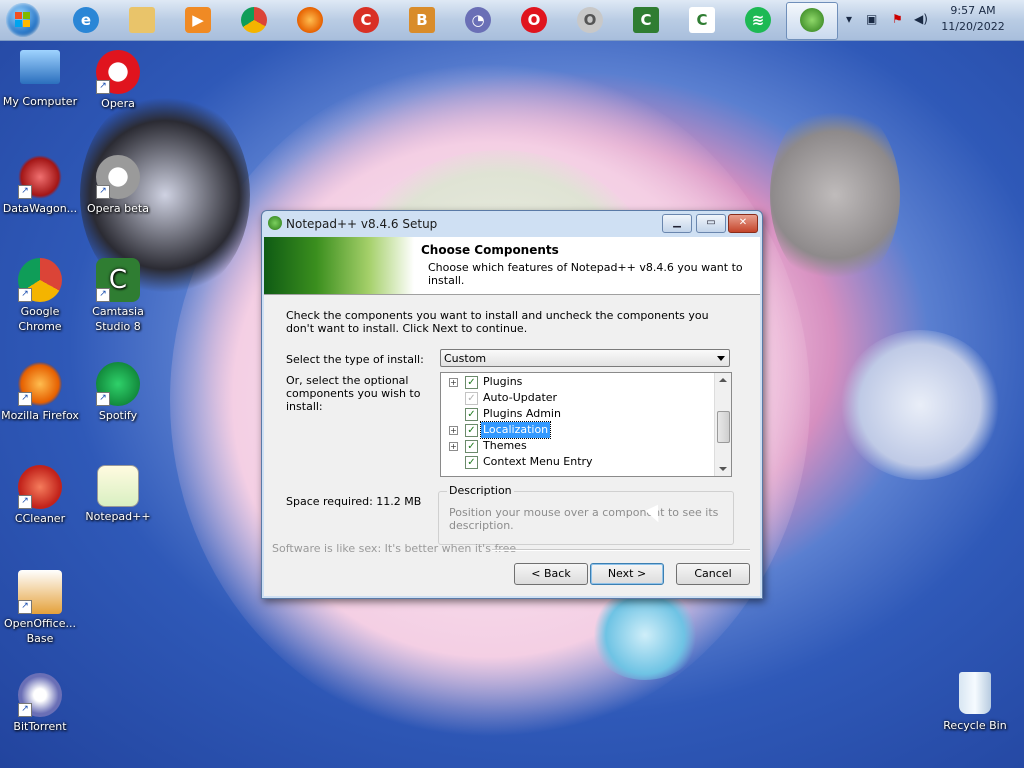  I want to click on tree-item-context-menu-entry: ✓ Context Menu Entry, so click(578, 462).